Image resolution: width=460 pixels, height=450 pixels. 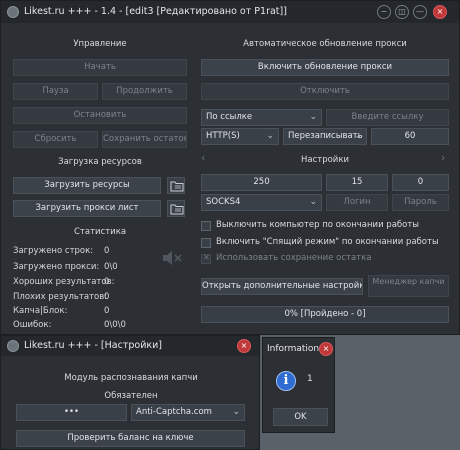 I want to click on mode-select: Перезаписывать ⌄, so click(x=325, y=136).